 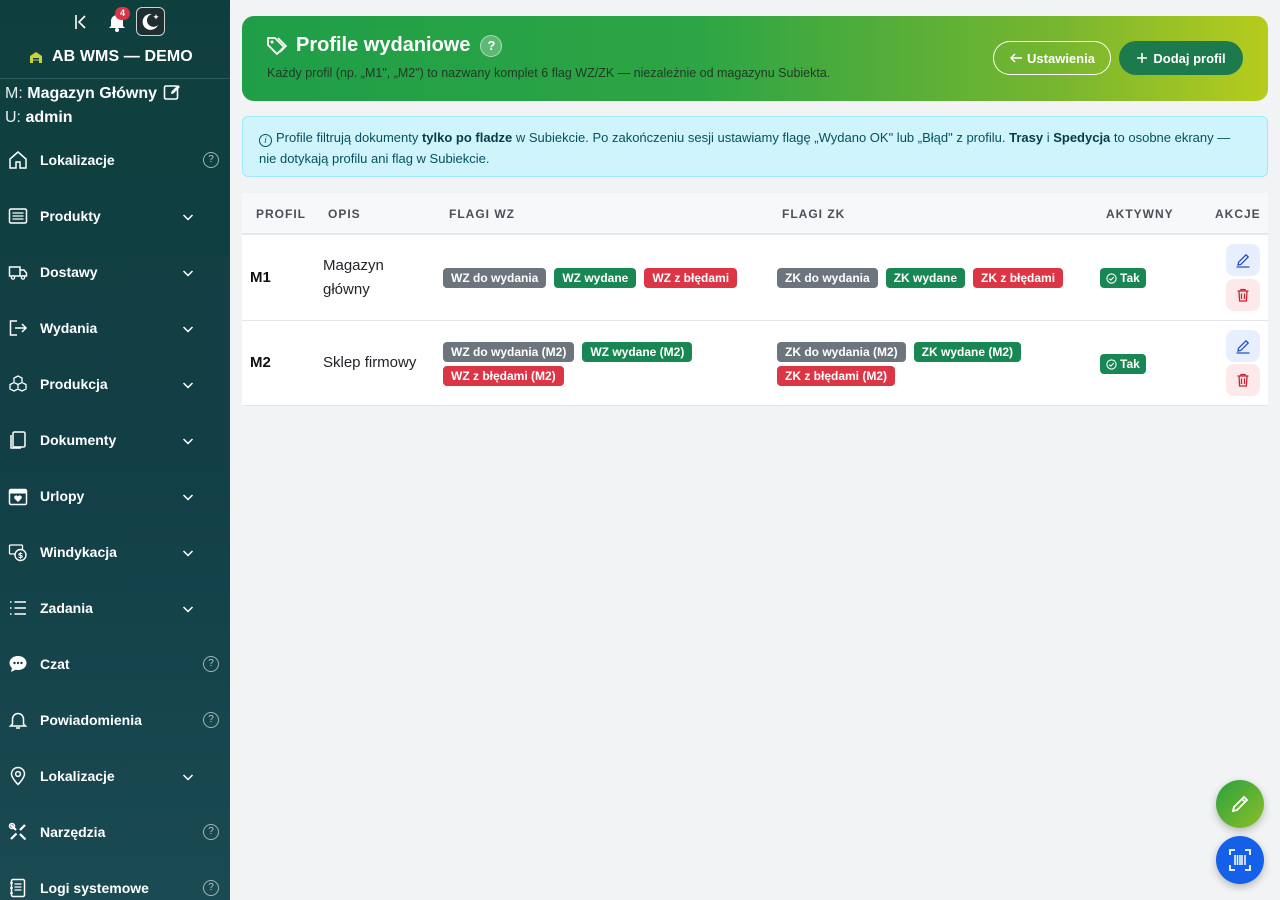 What do you see at coordinates (18, 328) in the screenshot?
I see `exit-icon` at bounding box center [18, 328].